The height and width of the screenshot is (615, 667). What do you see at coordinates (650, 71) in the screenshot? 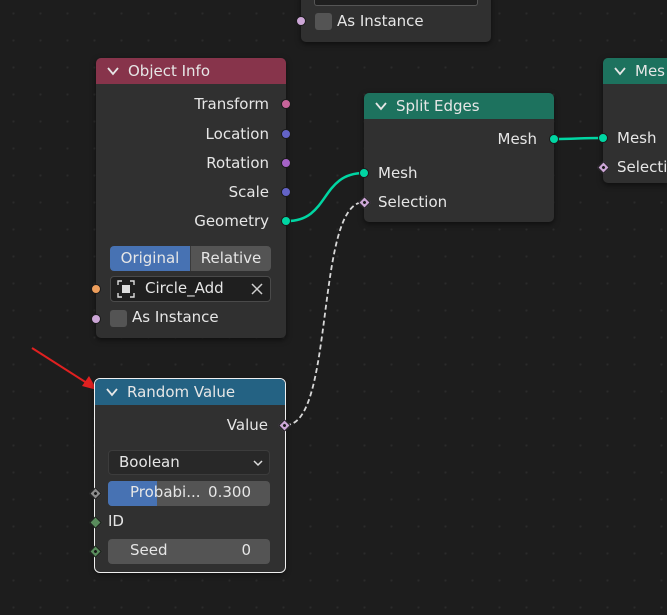
I see `node-title: Mes` at bounding box center [650, 71].